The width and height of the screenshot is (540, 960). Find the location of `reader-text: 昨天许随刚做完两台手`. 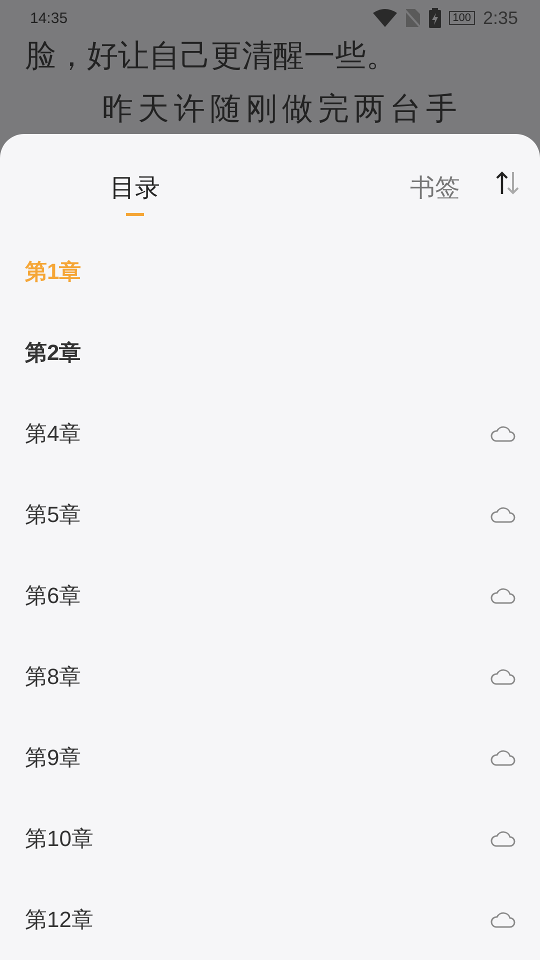

reader-text: 昨天许随刚做完两台手 is located at coordinates (282, 109).